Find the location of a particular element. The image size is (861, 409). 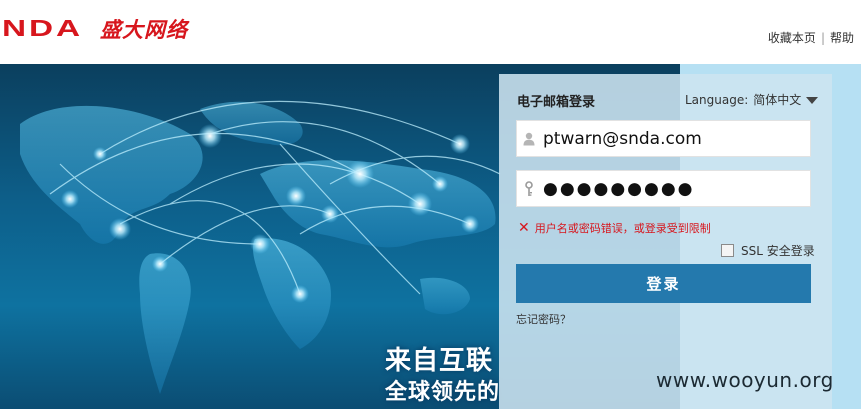

login-title: 电子邮箱登录 is located at coordinates (556, 102).